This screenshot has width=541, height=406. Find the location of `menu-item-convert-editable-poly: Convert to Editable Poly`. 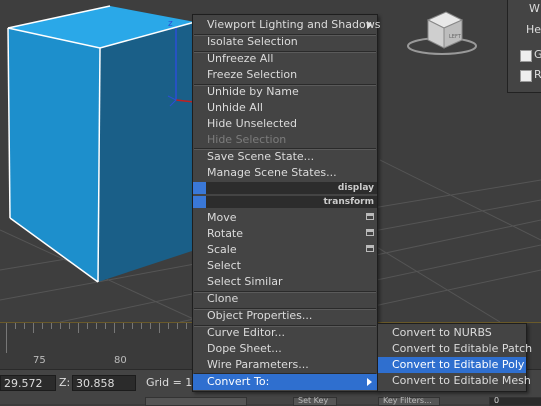

menu-item-convert-editable-poly: Convert to Editable Poly is located at coordinates (452, 365).